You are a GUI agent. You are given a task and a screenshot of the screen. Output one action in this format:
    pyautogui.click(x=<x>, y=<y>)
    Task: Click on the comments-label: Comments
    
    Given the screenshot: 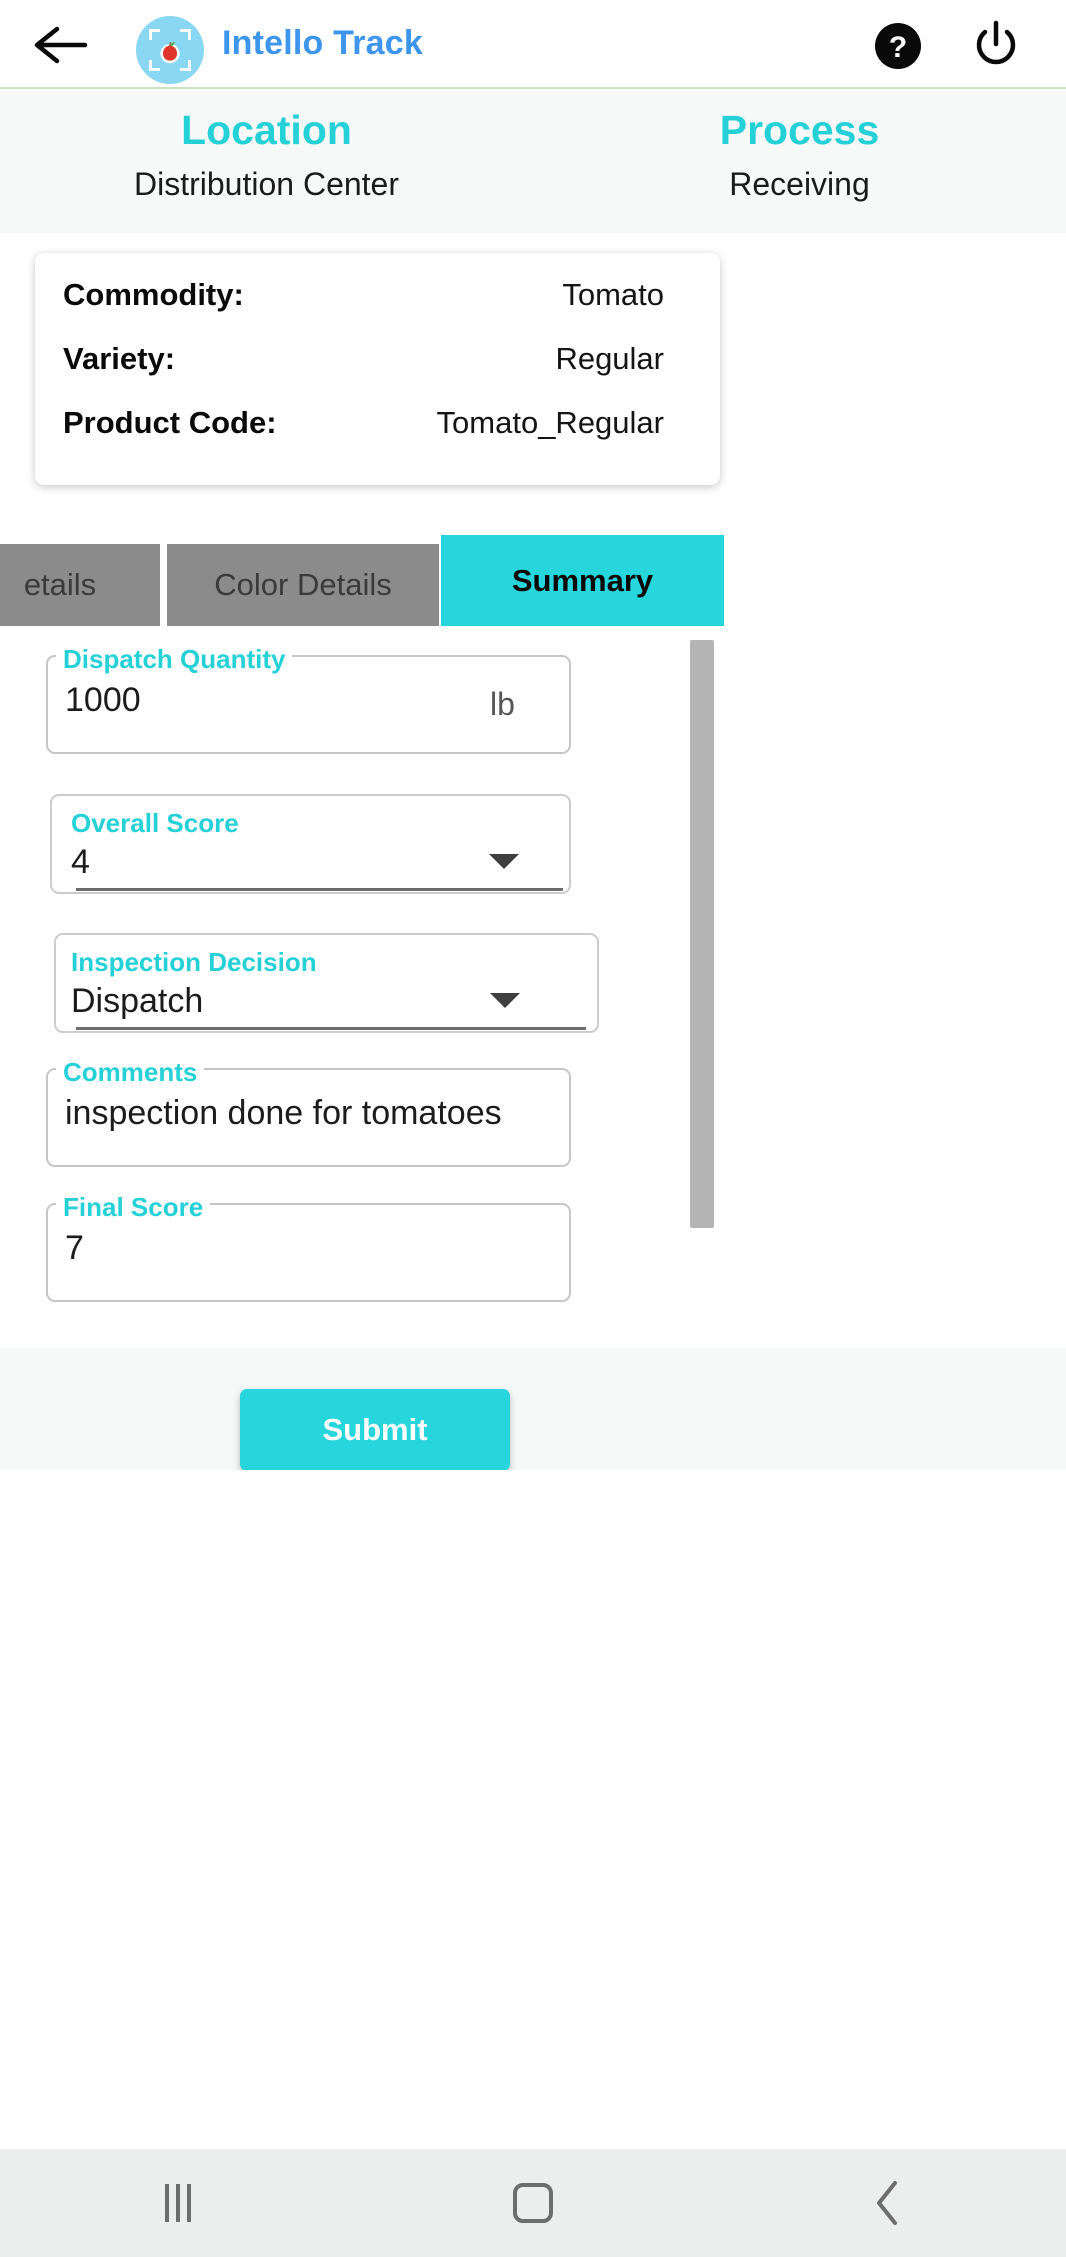 What is the action you would take?
    pyautogui.click(x=130, y=1072)
    